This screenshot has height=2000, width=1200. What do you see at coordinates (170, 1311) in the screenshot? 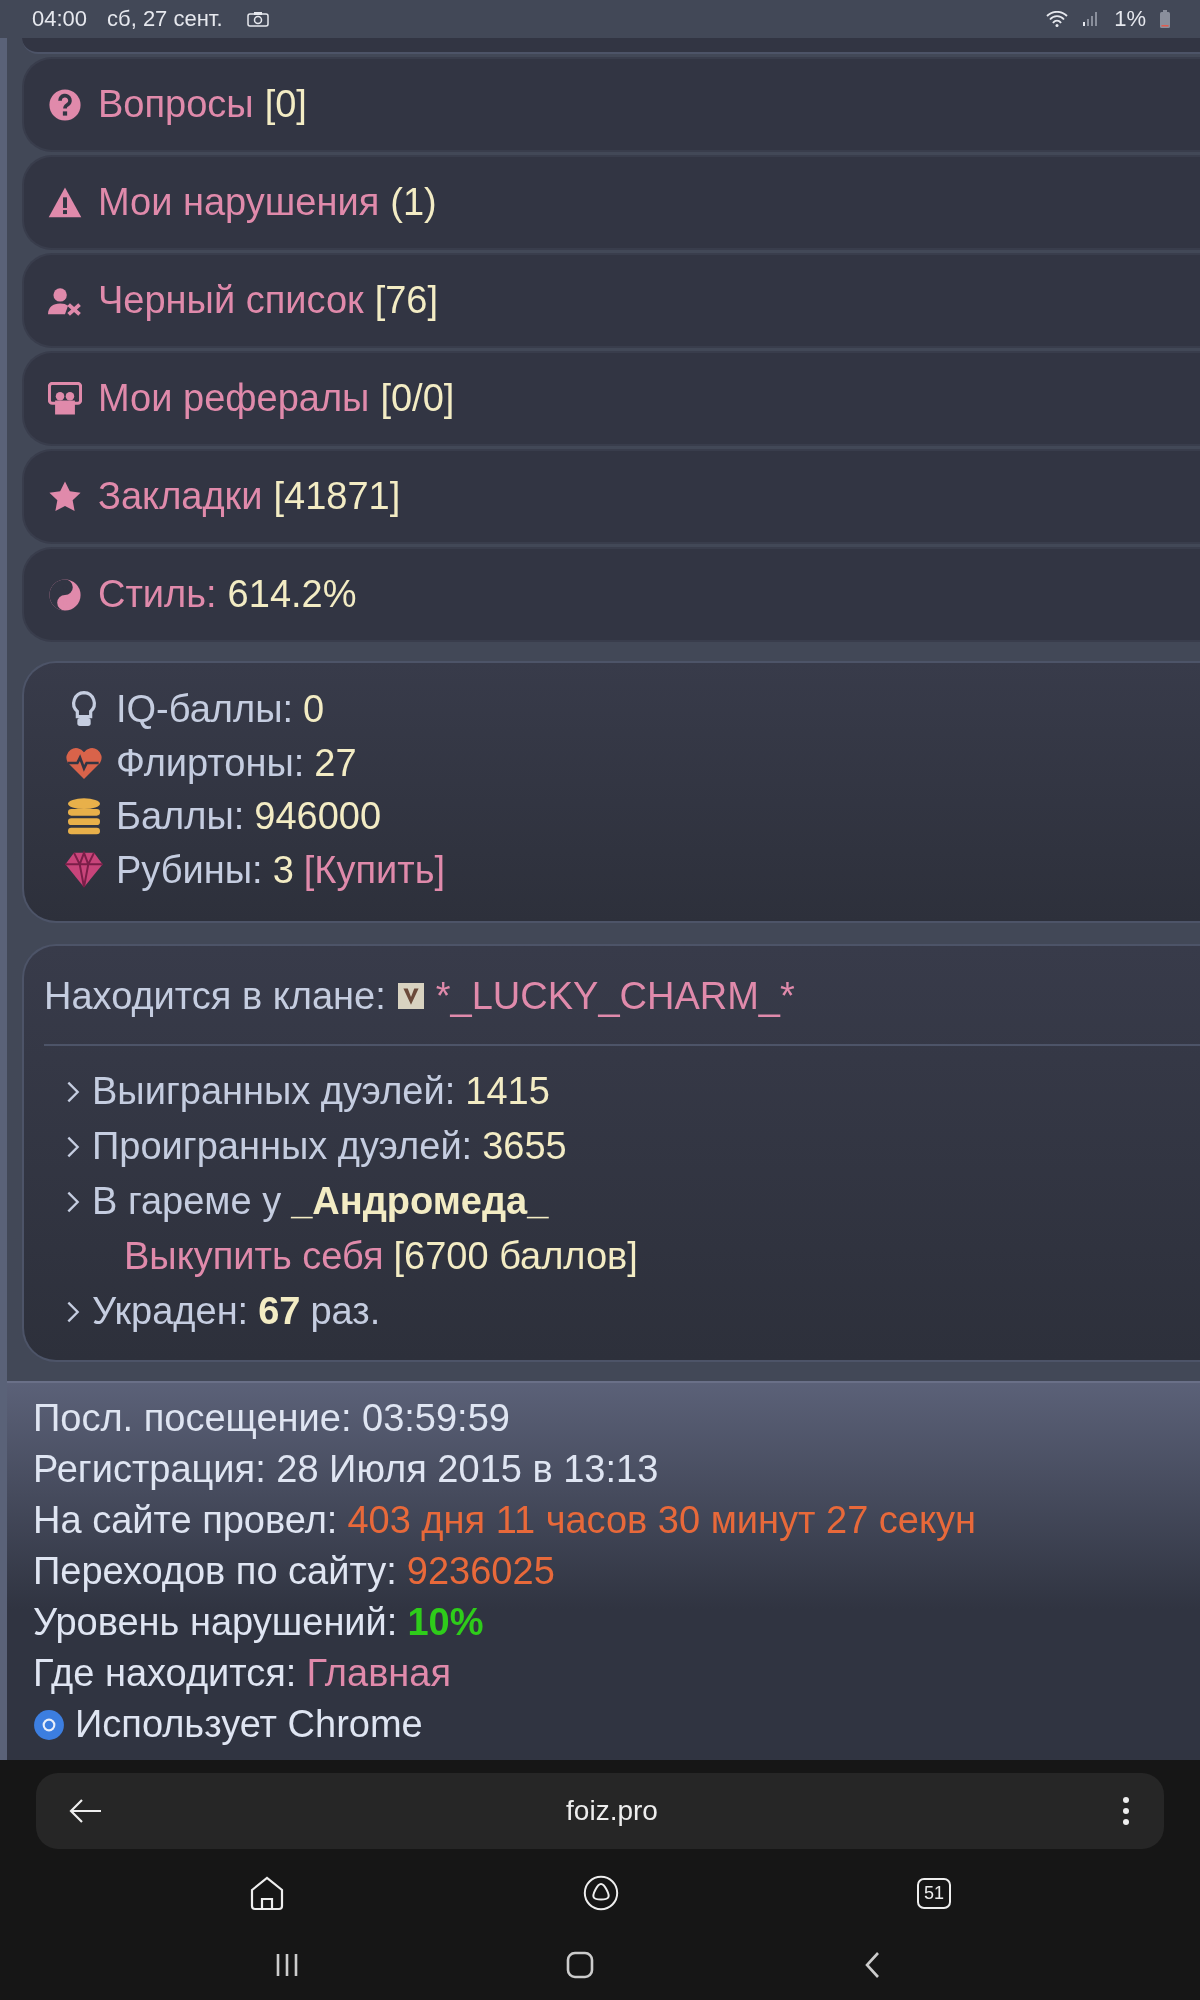
I see `fact-label: Украден:` at bounding box center [170, 1311].